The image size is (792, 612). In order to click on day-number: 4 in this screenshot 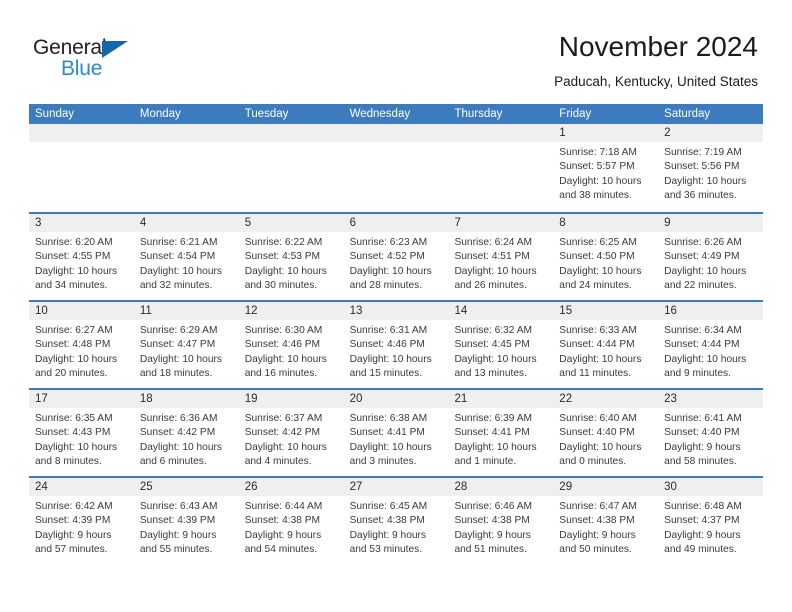, I will do `click(186, 223)`.